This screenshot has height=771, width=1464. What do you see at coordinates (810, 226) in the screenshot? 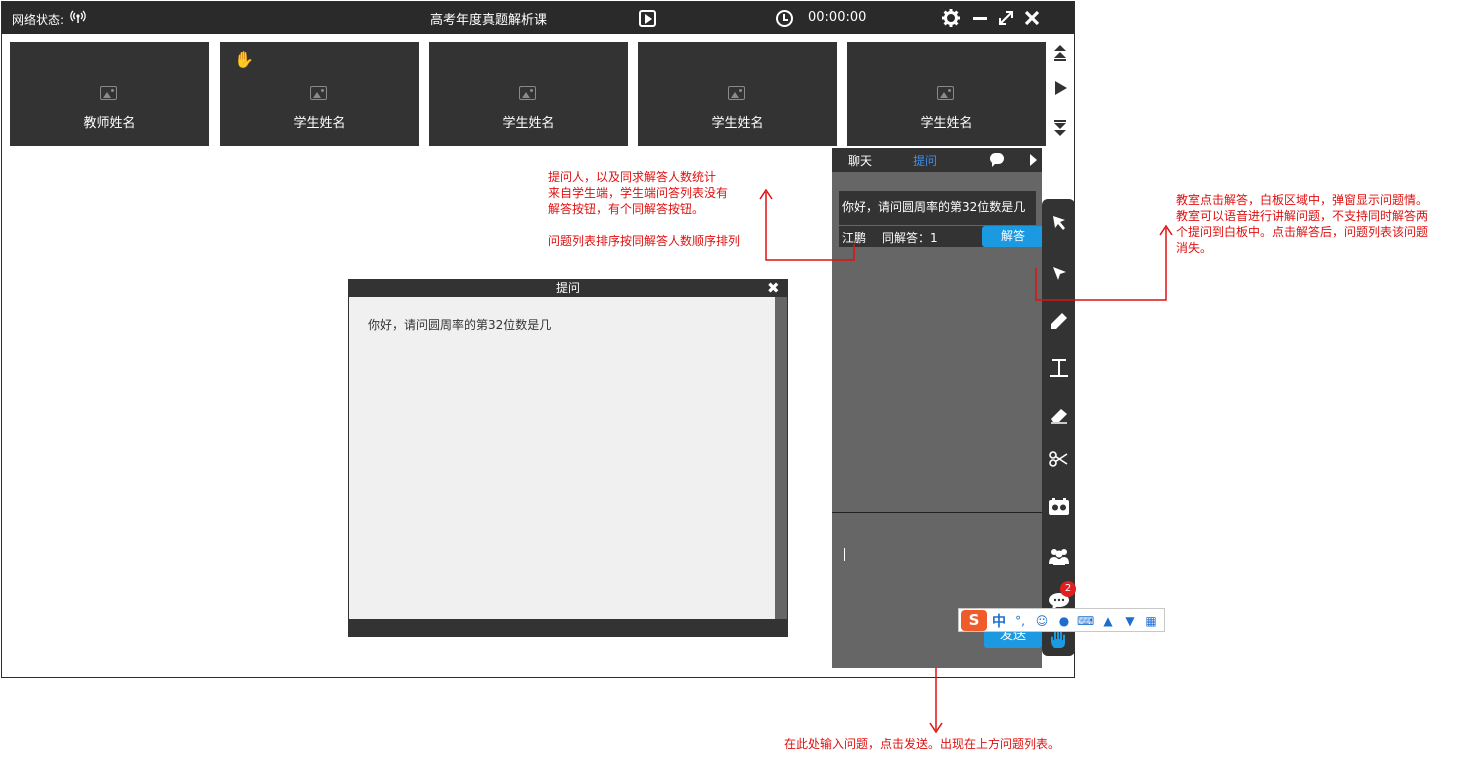
I see `arrow-line-question` at bounding box center [810, 226].